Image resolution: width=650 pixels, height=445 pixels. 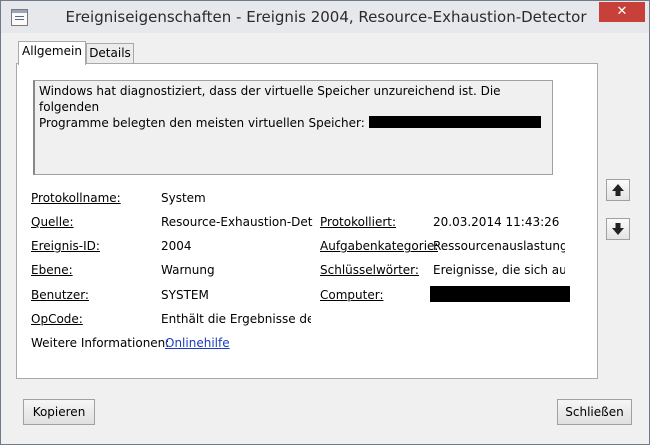 I want to click on protokollname-label: Protokollname:, so click(x=76, y=198).